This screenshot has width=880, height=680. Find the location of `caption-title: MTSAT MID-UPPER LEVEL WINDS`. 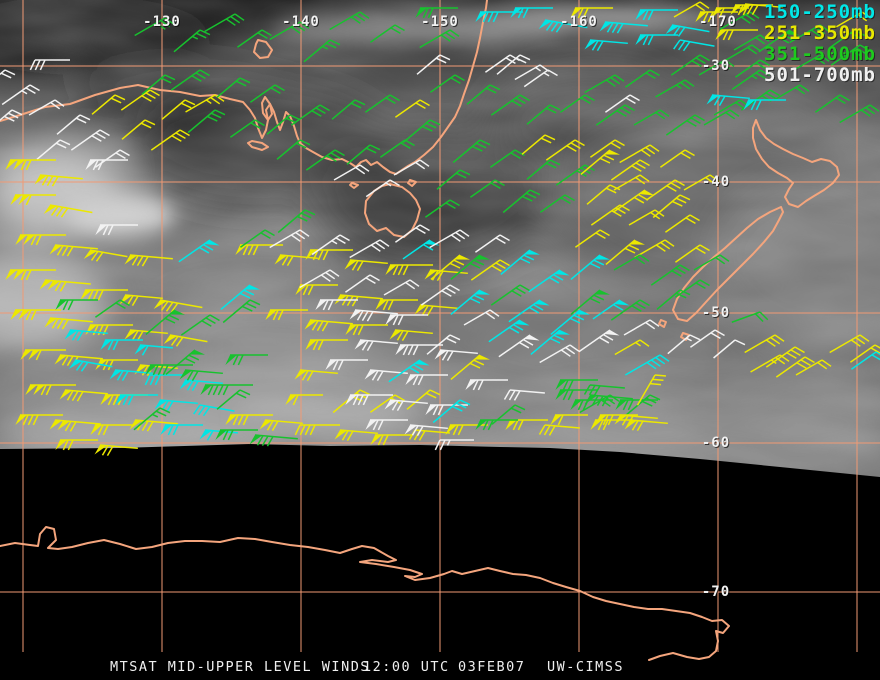

caption-title: MTSAT MID-UPPER LEVEL WINDS is located at coordinates (240, 667).